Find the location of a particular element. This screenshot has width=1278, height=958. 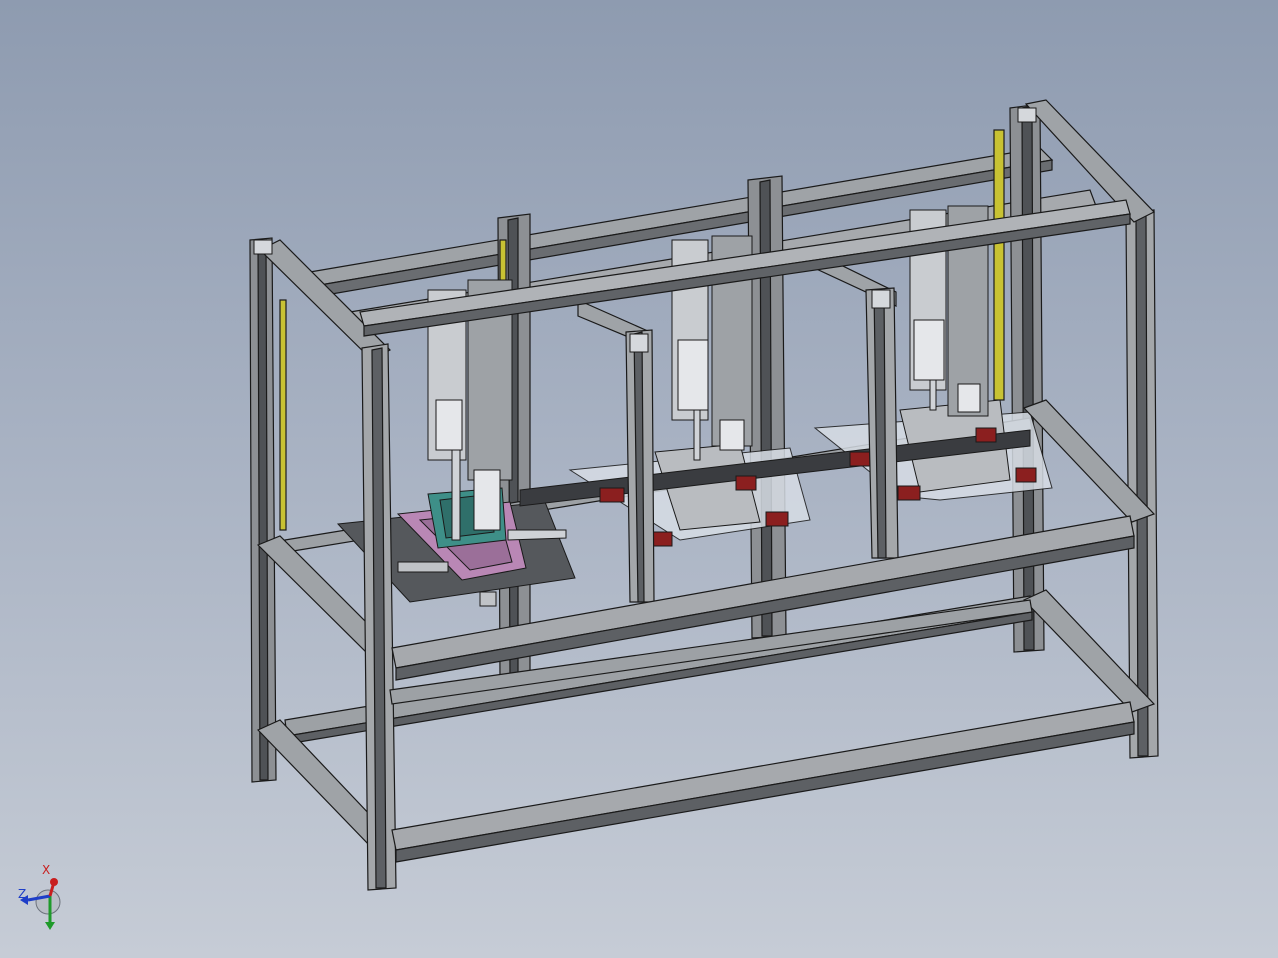

triad-x-label: X is located at coordinates (46, 870).